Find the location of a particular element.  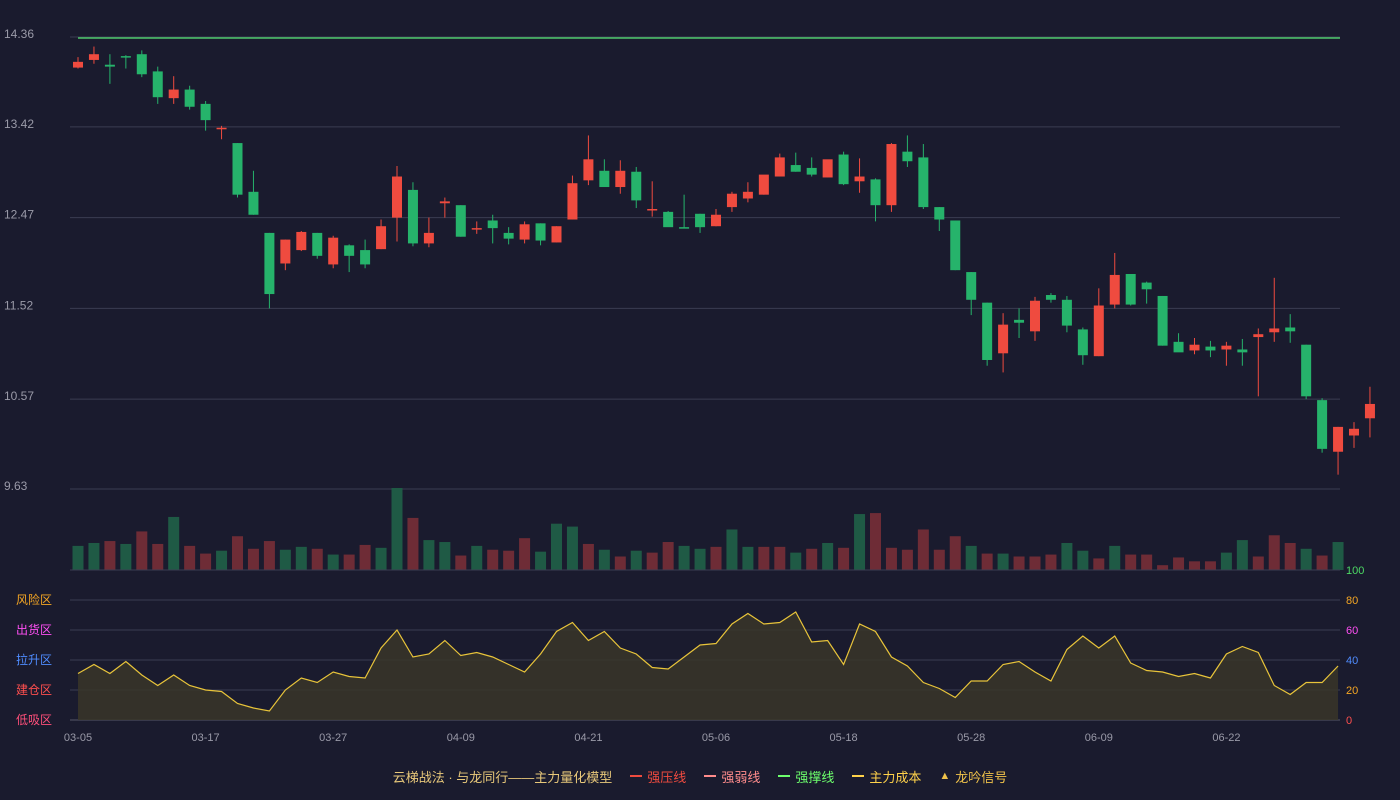

oscillator-tick-label: 60 is located at coordinates (1352, 631).